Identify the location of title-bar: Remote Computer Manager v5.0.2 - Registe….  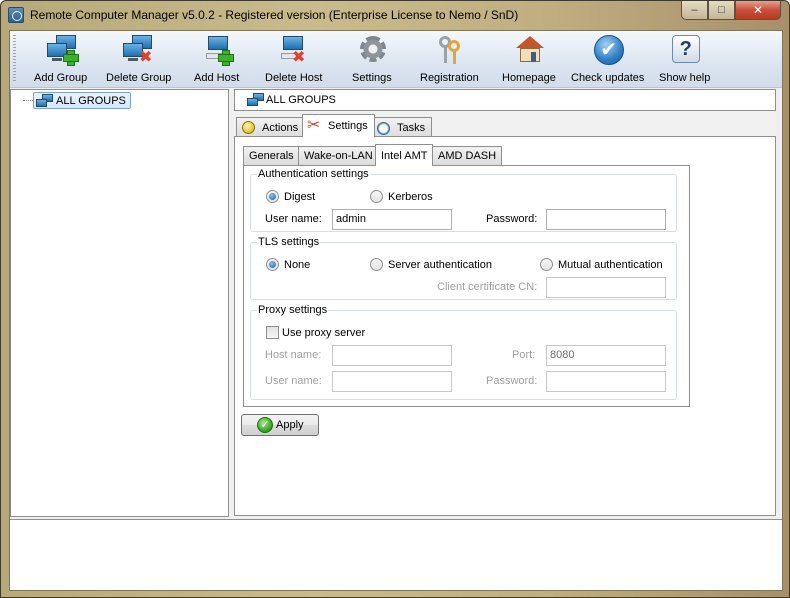
(395, 15).